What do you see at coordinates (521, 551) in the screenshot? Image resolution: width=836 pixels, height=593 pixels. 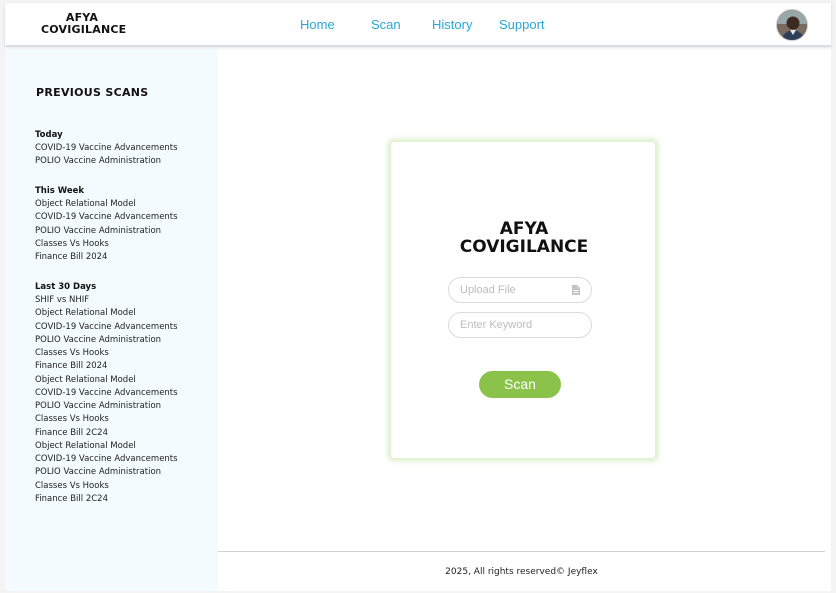 I see `footer-divider` at bounding box center [521, 551].